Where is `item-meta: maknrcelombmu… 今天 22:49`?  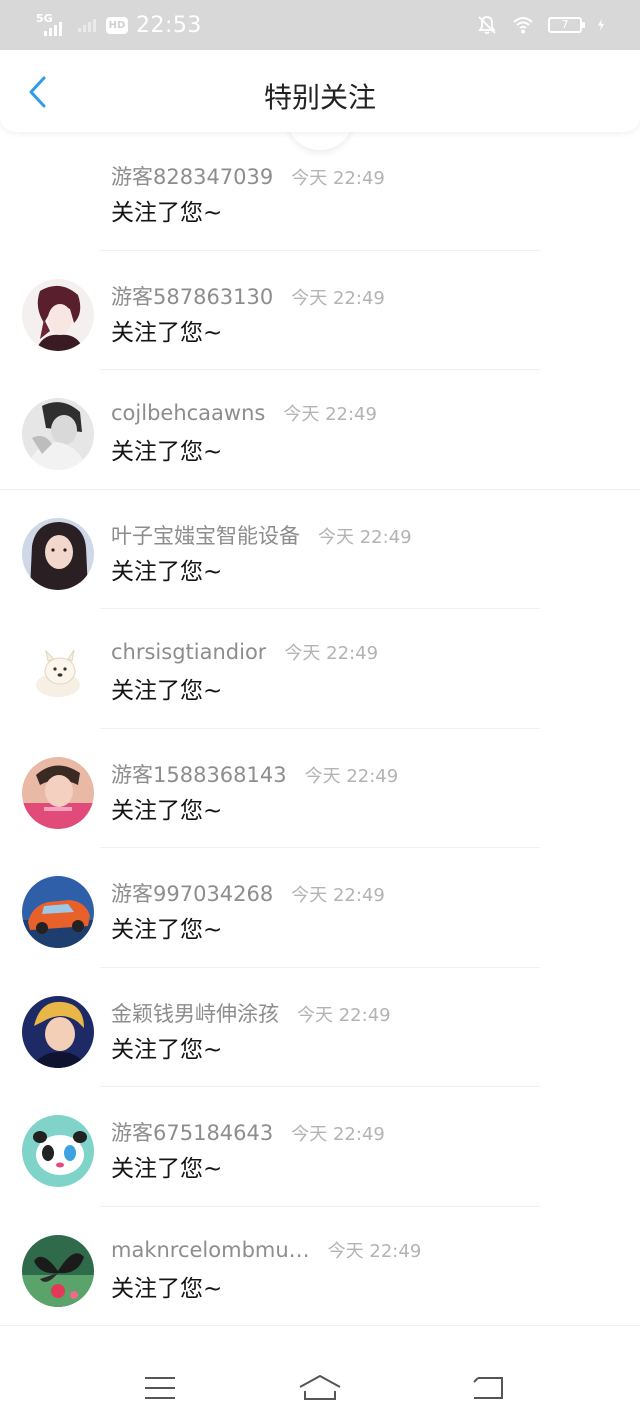 item-meta: maknrcelombmu… 今天 22:49 is located at coordinates (370, 1253).